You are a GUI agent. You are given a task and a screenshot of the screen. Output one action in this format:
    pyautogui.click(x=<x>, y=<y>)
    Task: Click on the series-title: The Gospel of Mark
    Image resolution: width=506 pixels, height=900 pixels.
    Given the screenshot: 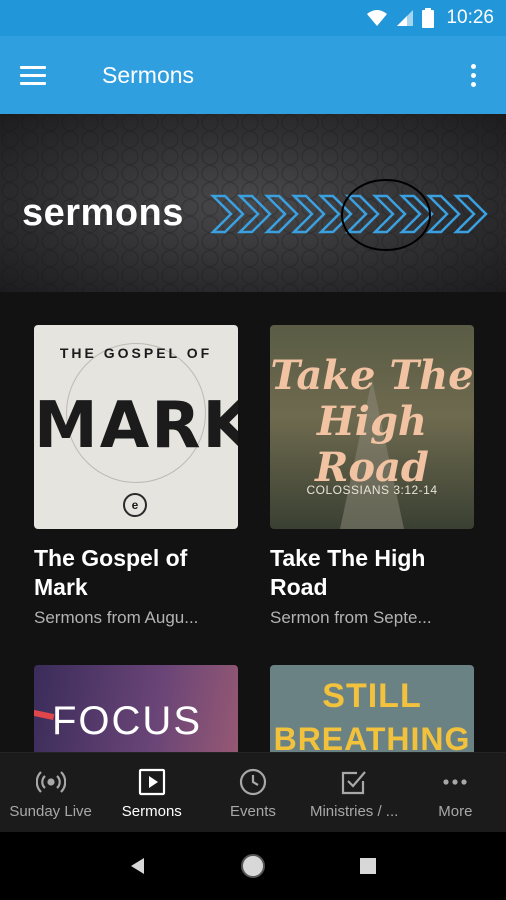 What is the action you would take?
    pyautogui.click(x=136, y=573)
    